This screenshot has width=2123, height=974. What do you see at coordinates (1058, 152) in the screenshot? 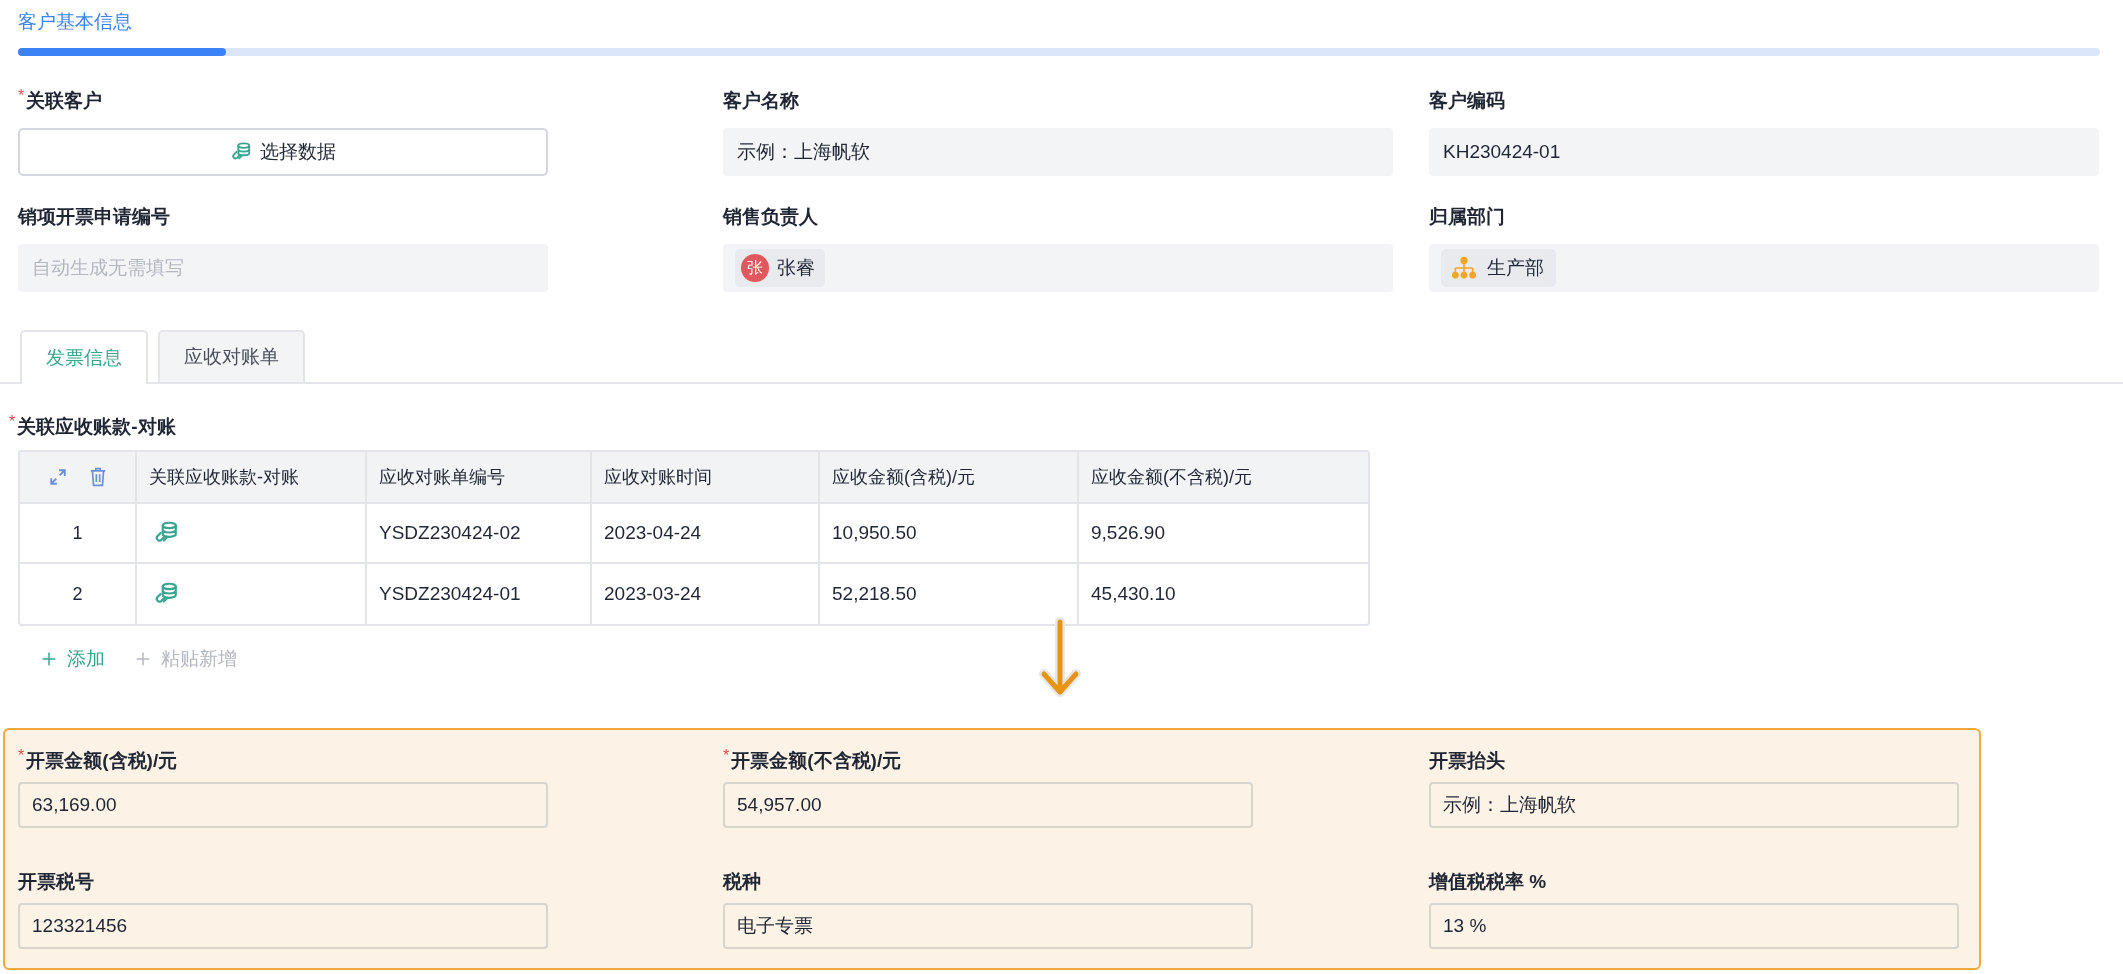
I see `readonly-field: 示例：上海帆软` at bounding box center [1058, 152].